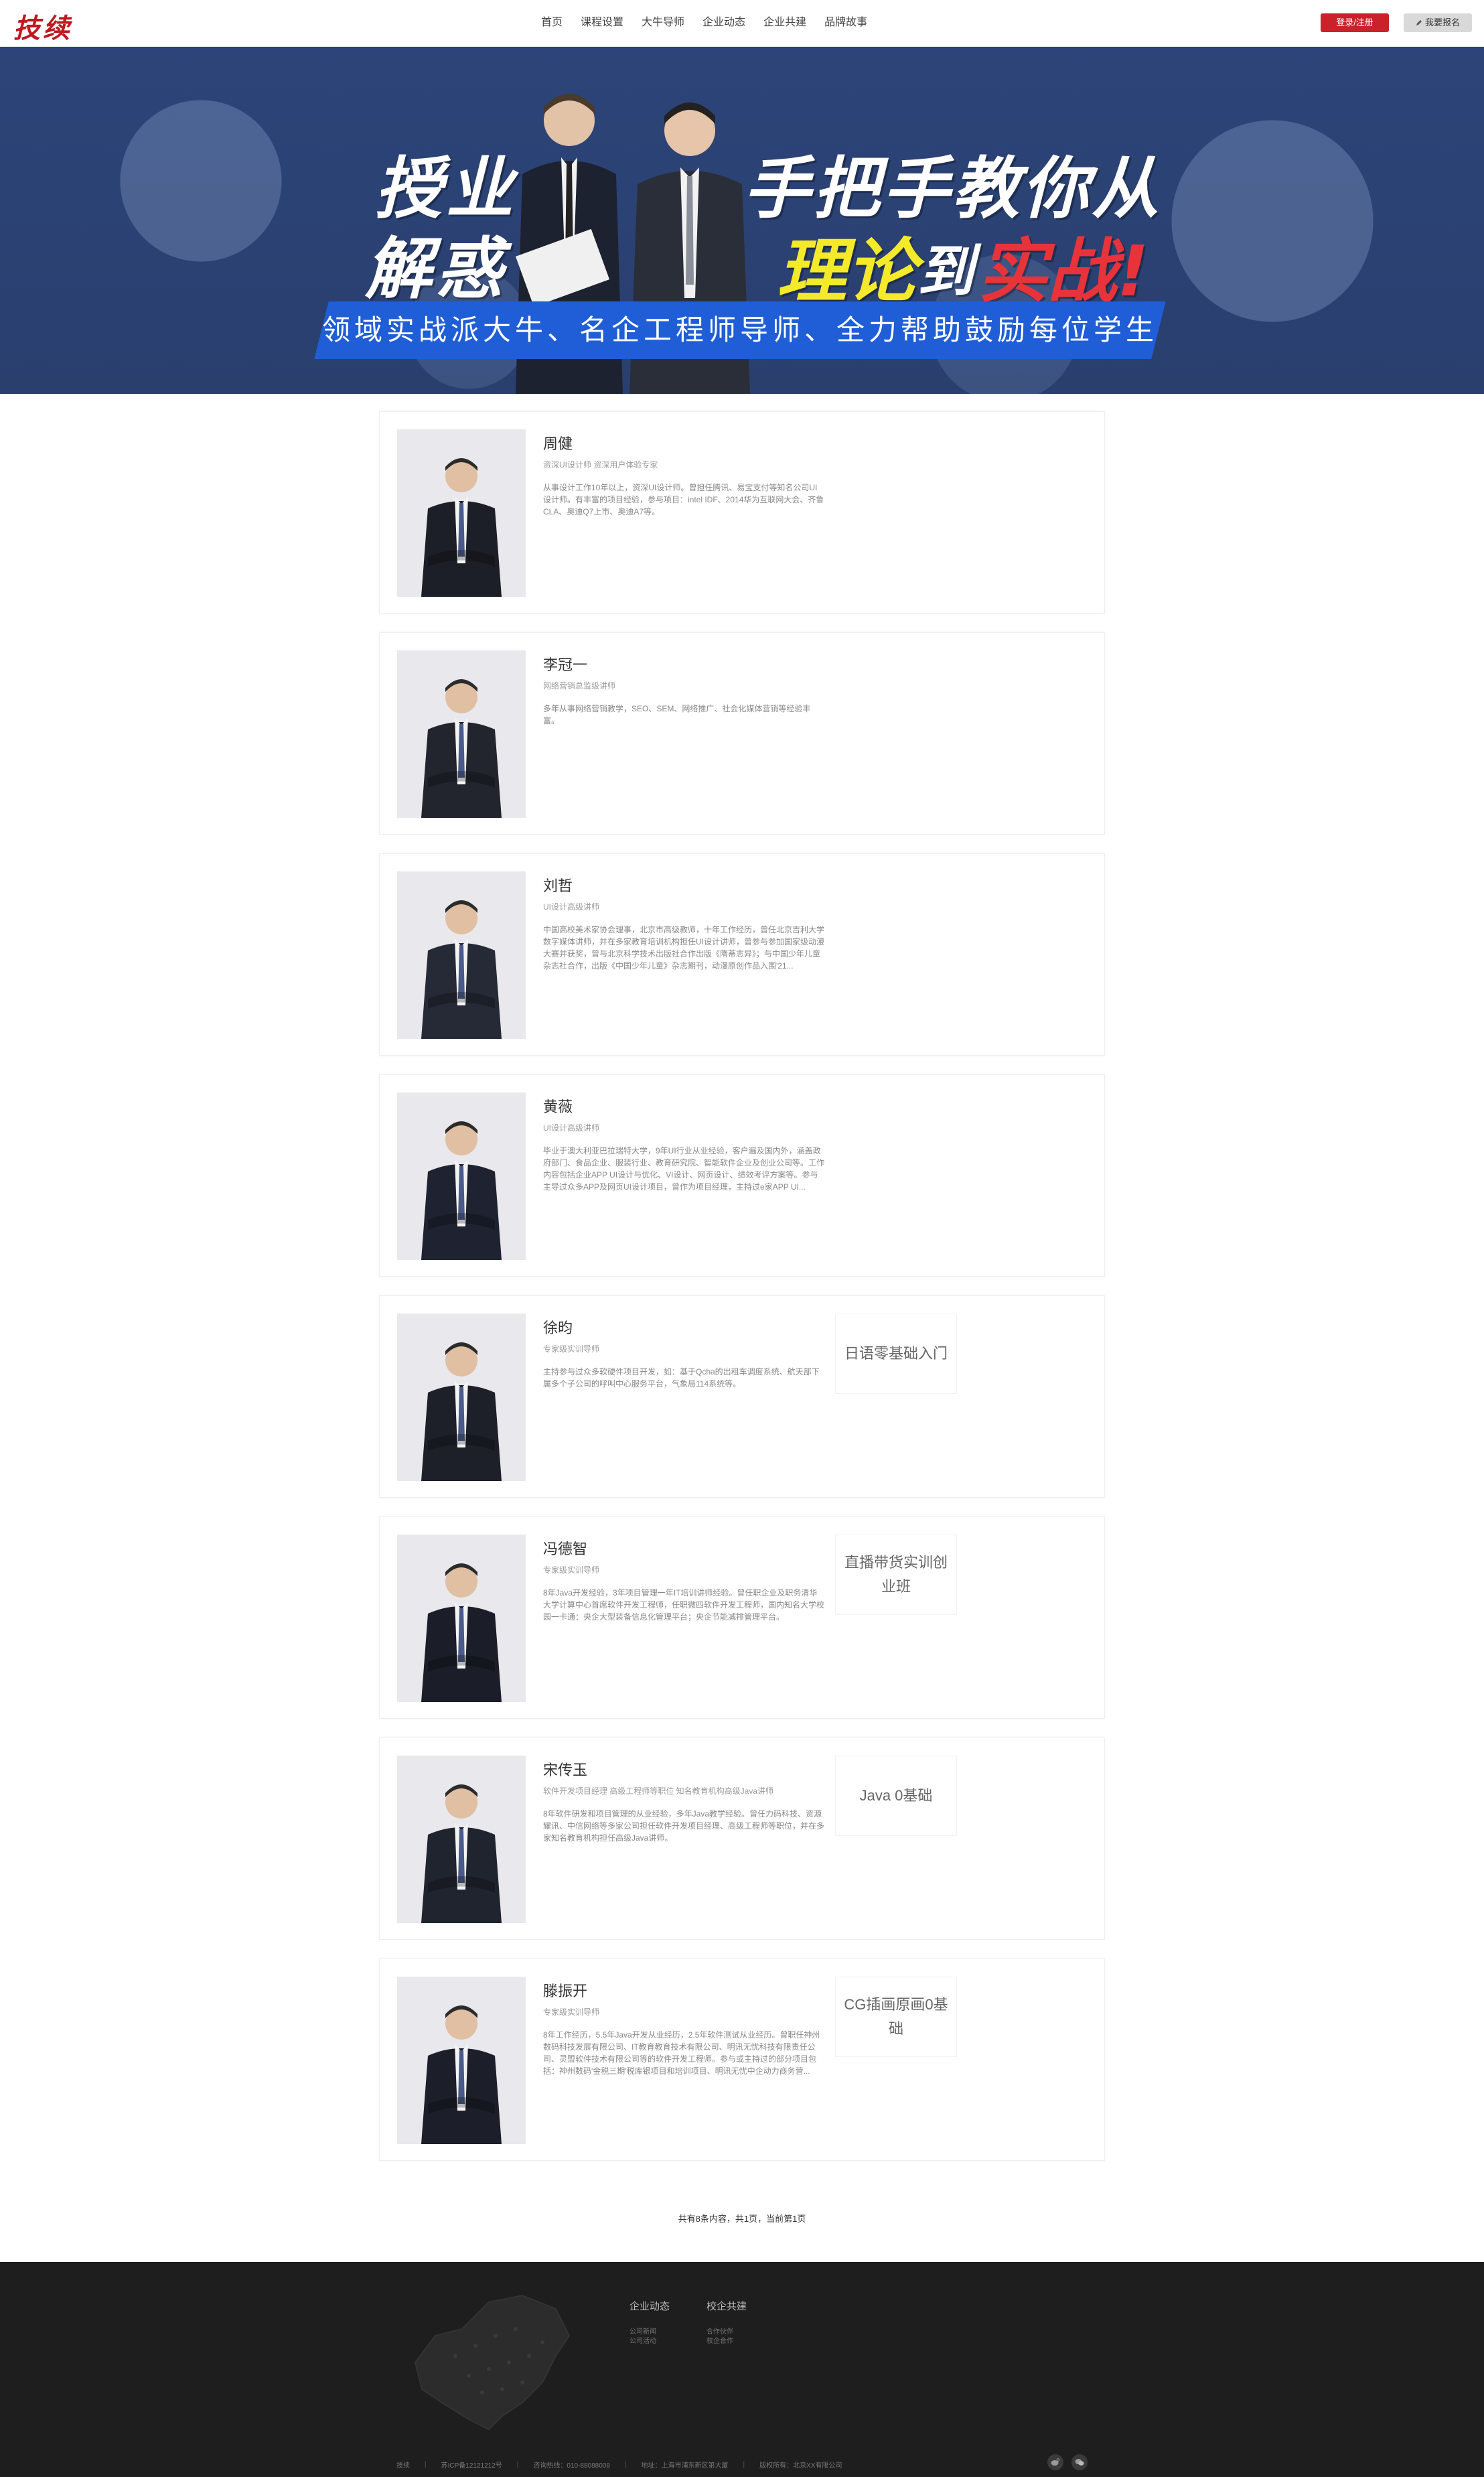 Image resolution: width=1484 pixels, height=2477 pixels. Describe the element at coordinates (784, 22) in the screenshot. I see `nav-cooperation: 企业共建` at that location.